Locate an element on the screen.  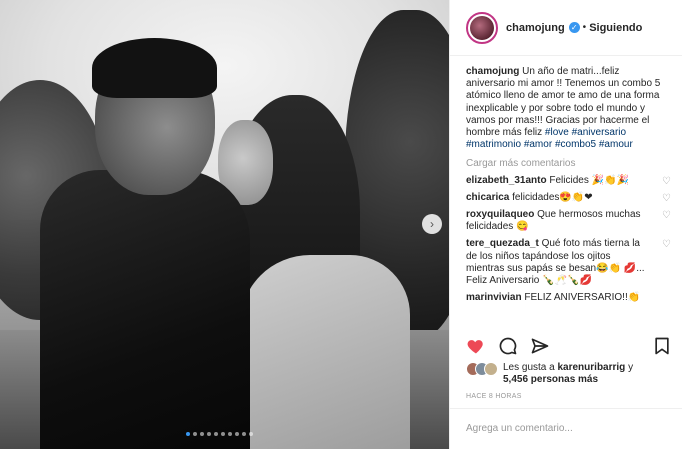
comment-text: felicidades😍👏❤ is located at coordinates (552, 197).